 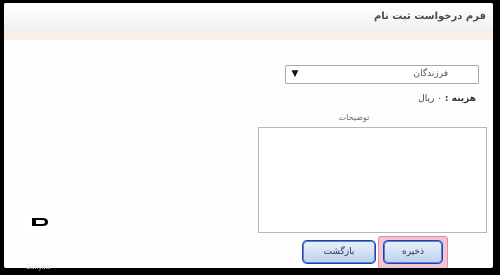 What do you see at coordinates (39, 252) in the screenshot?
I see `logo-name: دانیار` at bounding box center [39, 252].